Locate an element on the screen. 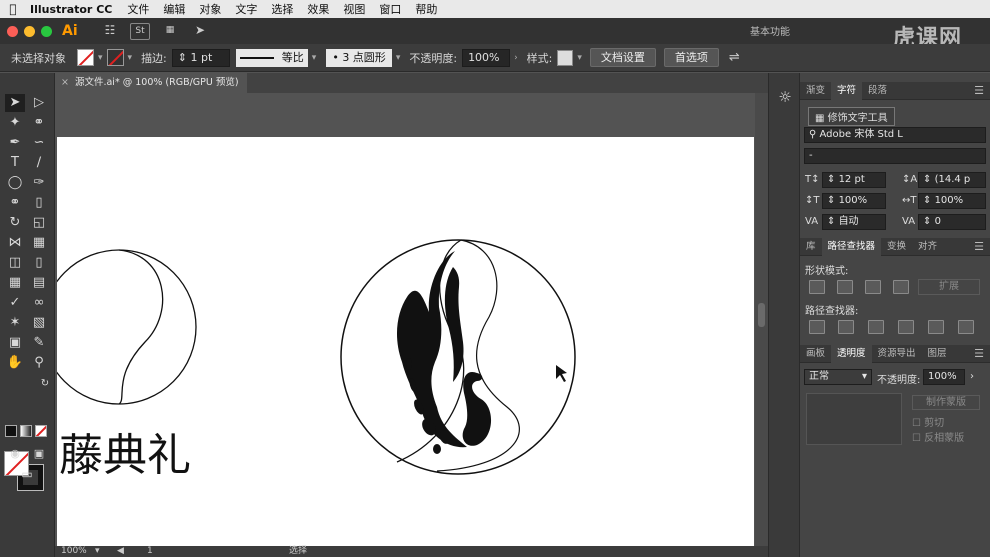 The image size is (990, 557). bridge-icon: ☷ is located at coordinates (110, 31).